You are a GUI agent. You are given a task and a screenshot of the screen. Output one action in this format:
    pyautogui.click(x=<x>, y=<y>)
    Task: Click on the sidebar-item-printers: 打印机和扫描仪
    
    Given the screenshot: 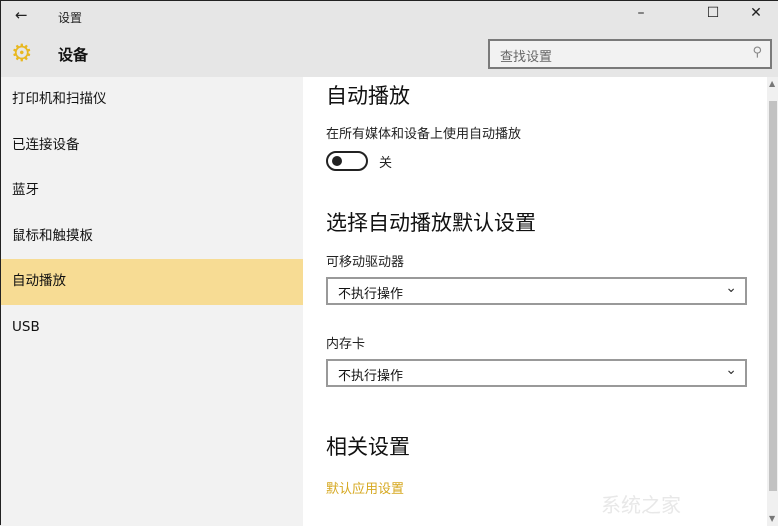 What is the action you would take?
    pyautogui.click(x=152, y=100)
    